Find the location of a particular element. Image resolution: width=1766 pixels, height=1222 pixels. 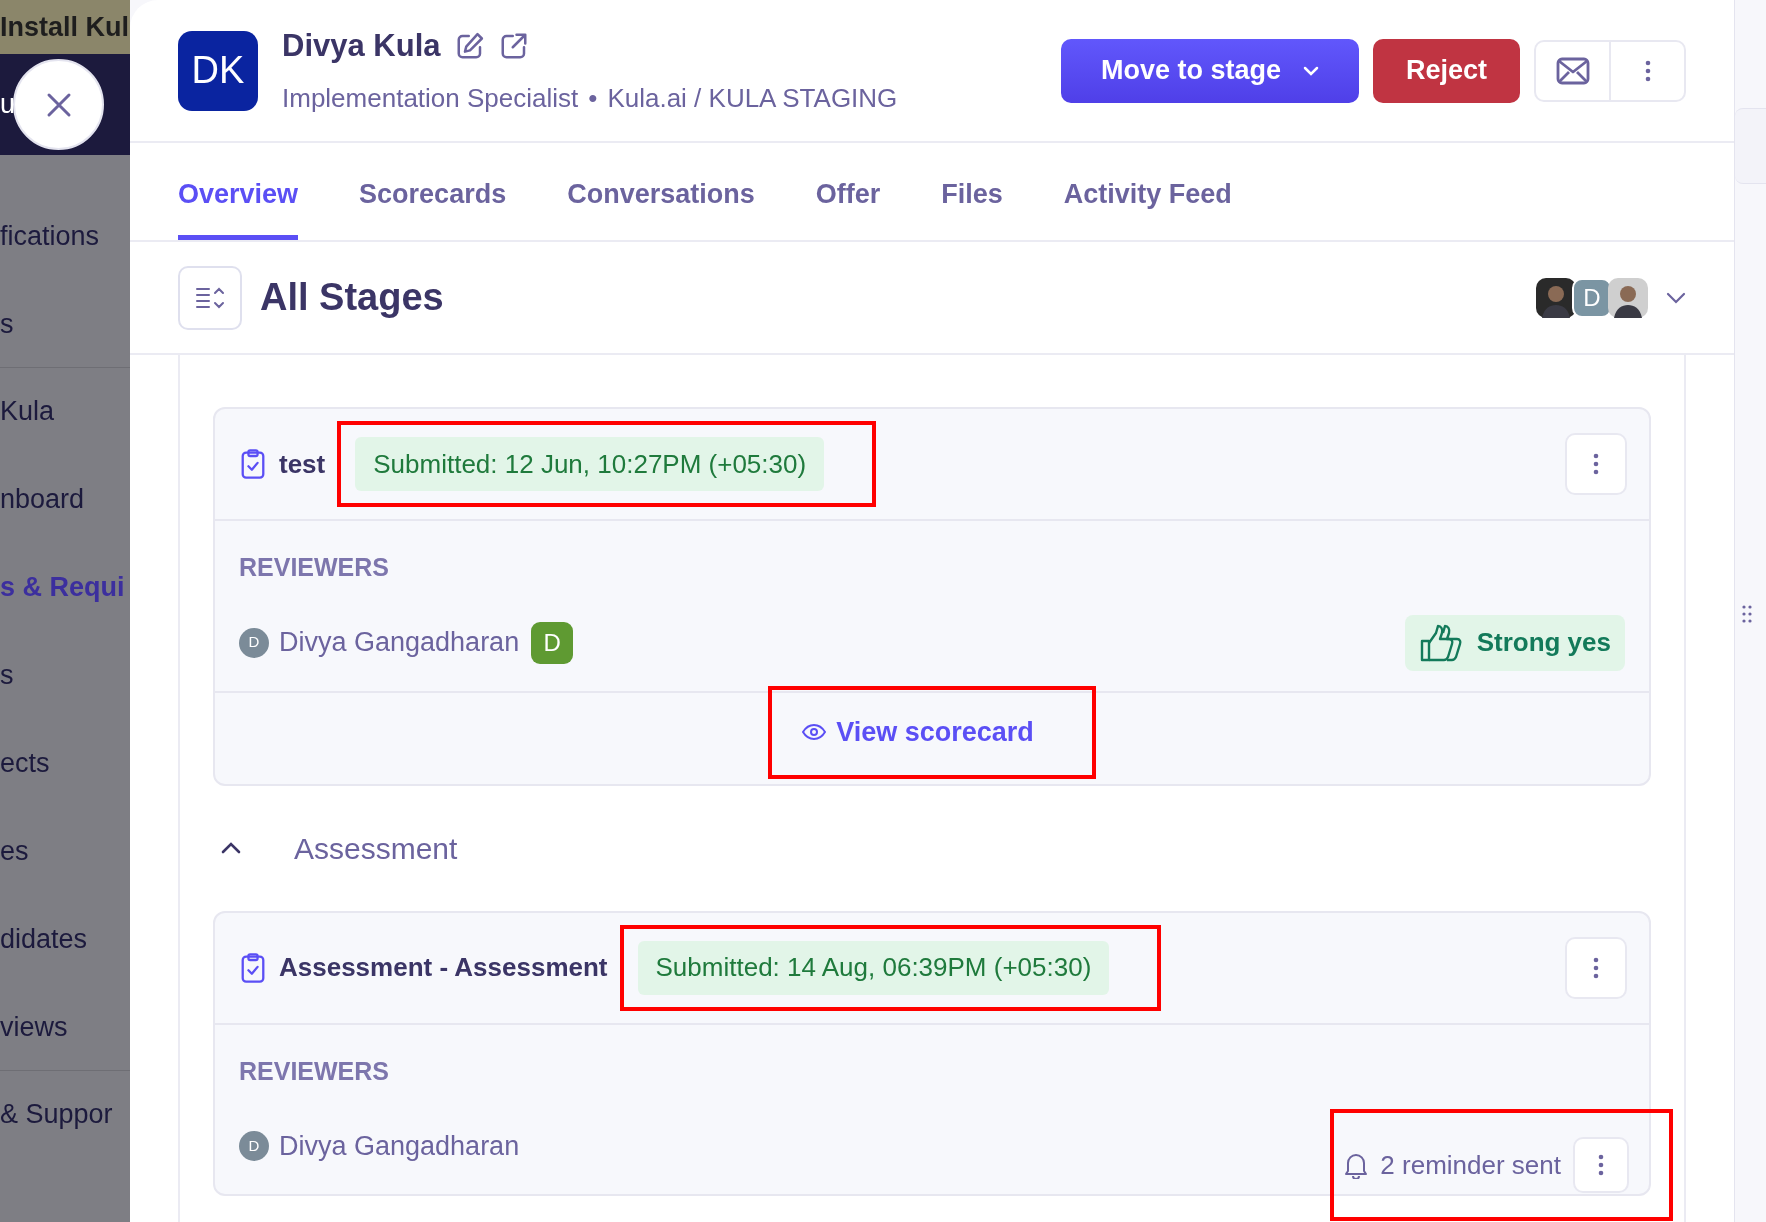

move-to-stage-button: Move to stage is located at coordinates (1210, 70).